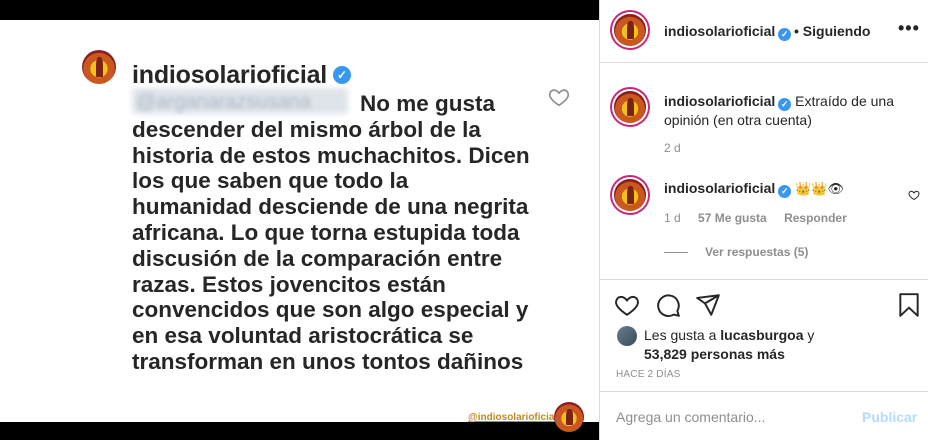  I want to click on reply-likes: 57 Me gusta, so click(732, 218).